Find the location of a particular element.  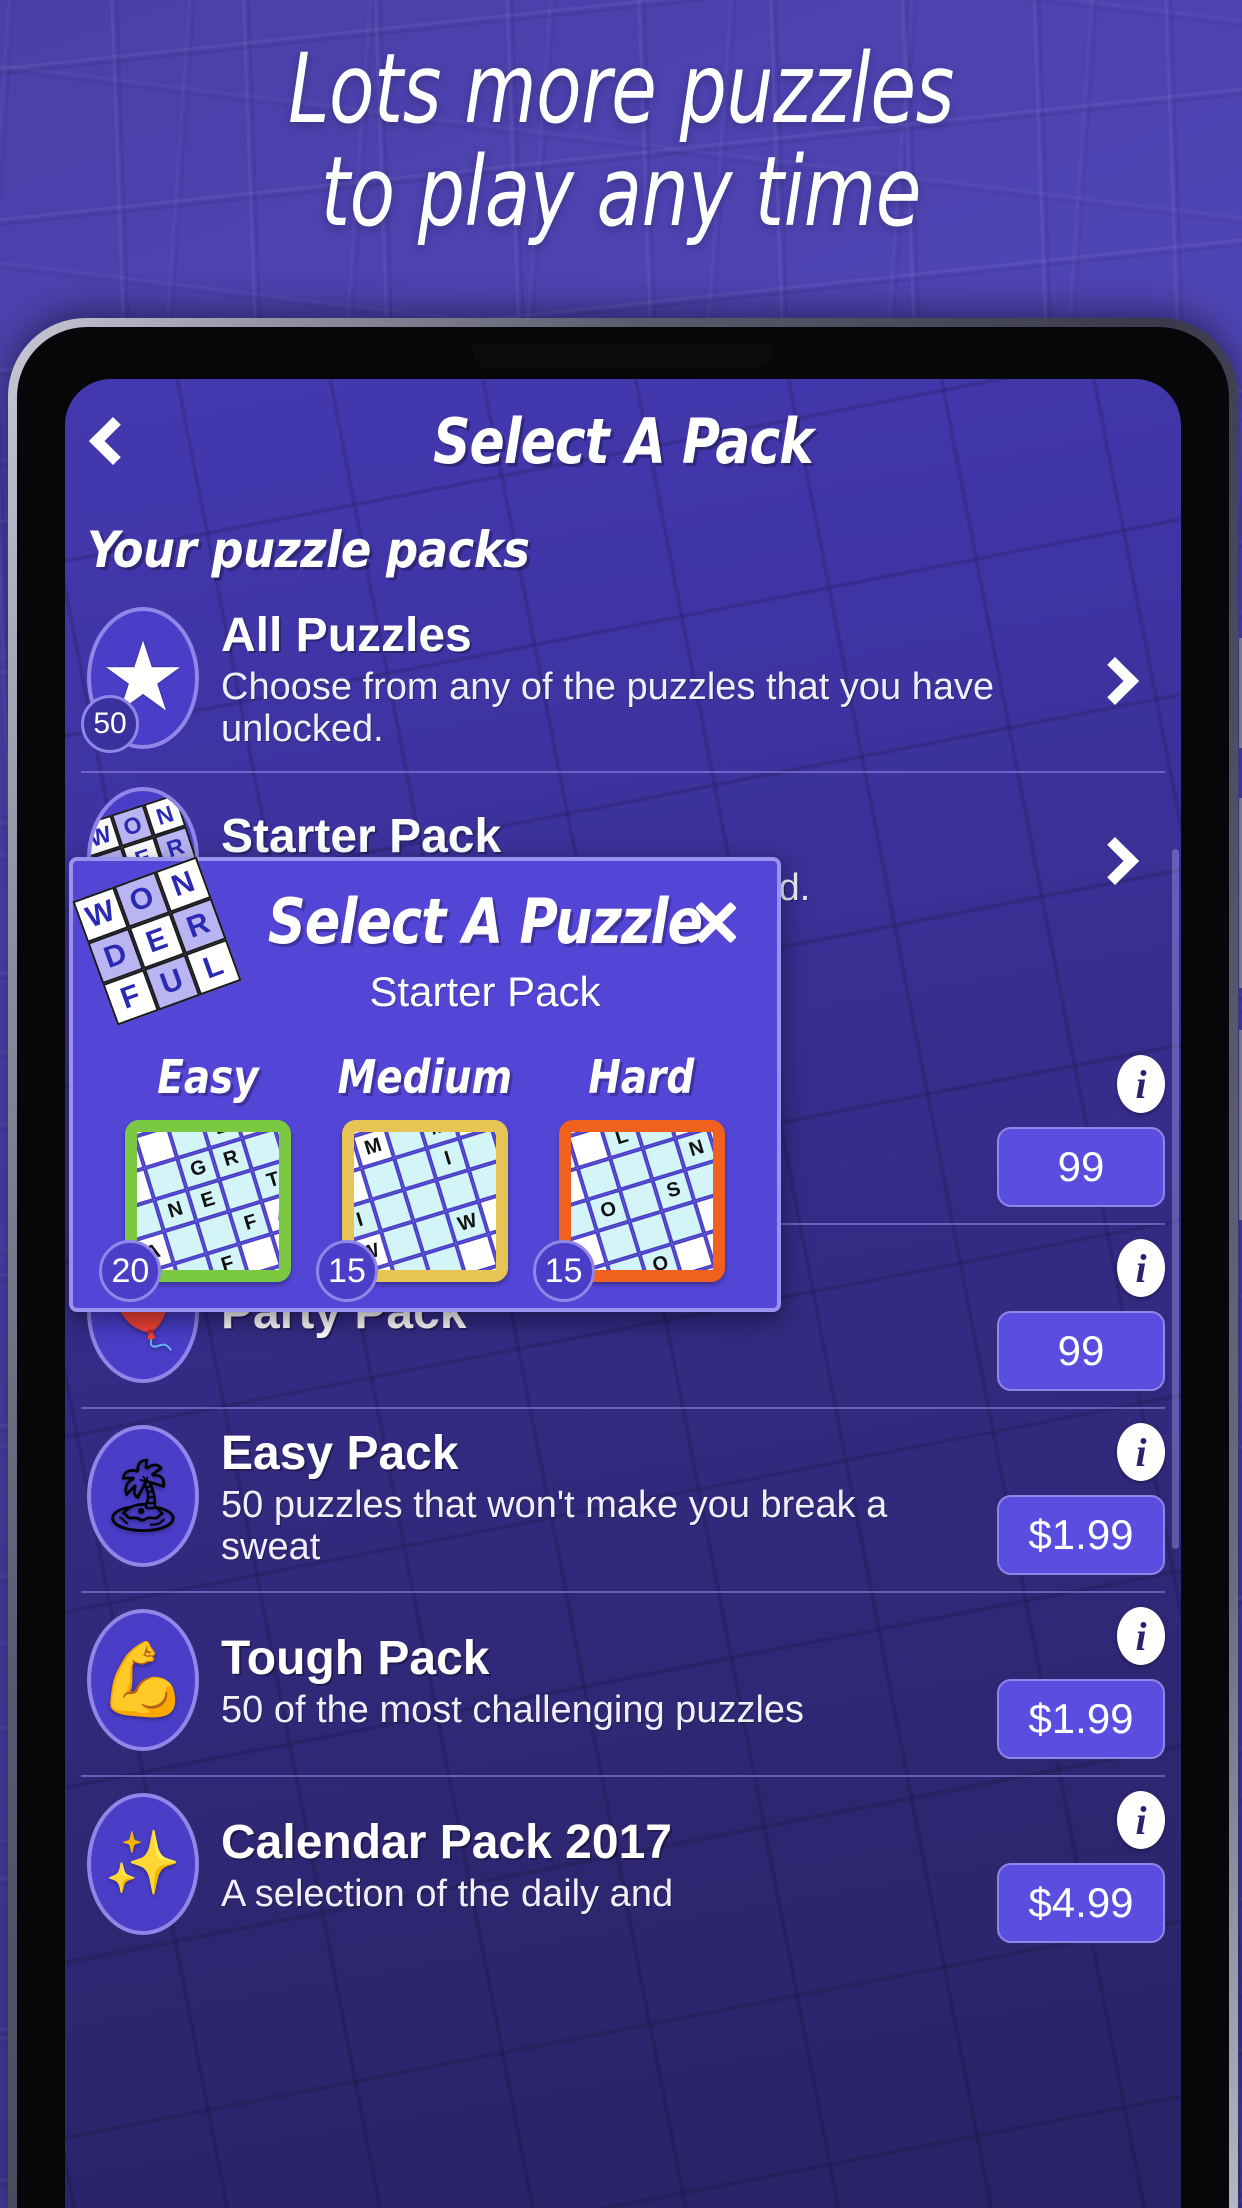

pack-icon-wrap: 🏝 is located at coordinates (143, 1499).